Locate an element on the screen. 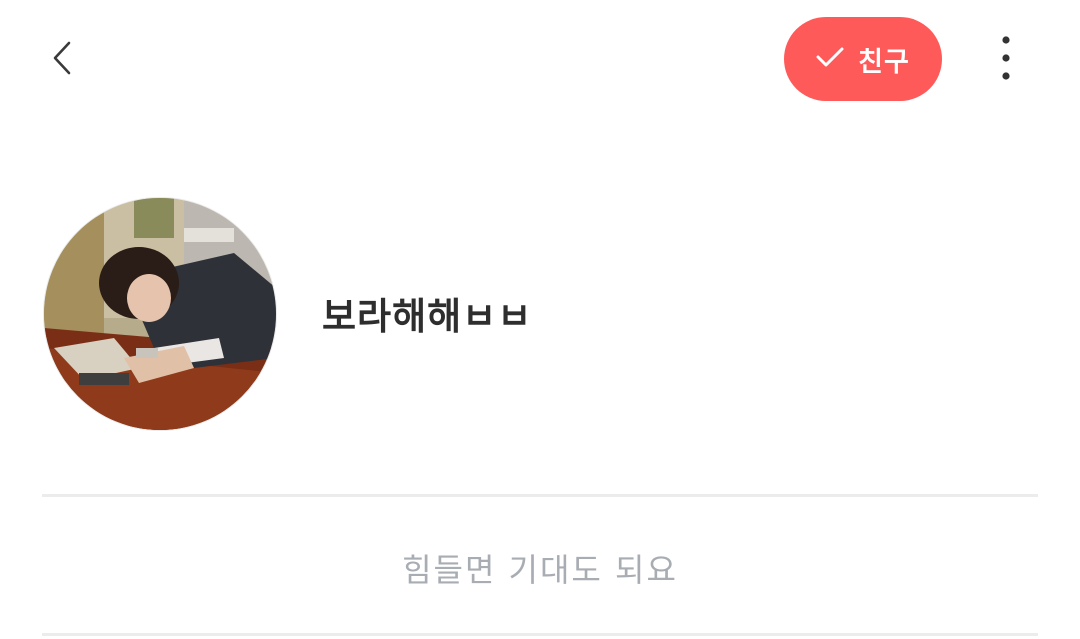  avatar is located at coordinates (160, 314).